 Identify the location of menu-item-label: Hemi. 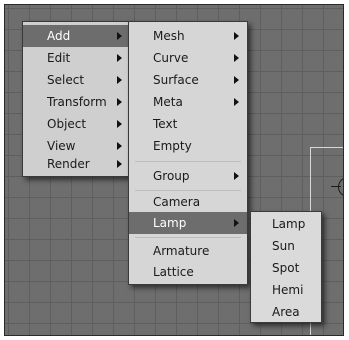
(288, 290).